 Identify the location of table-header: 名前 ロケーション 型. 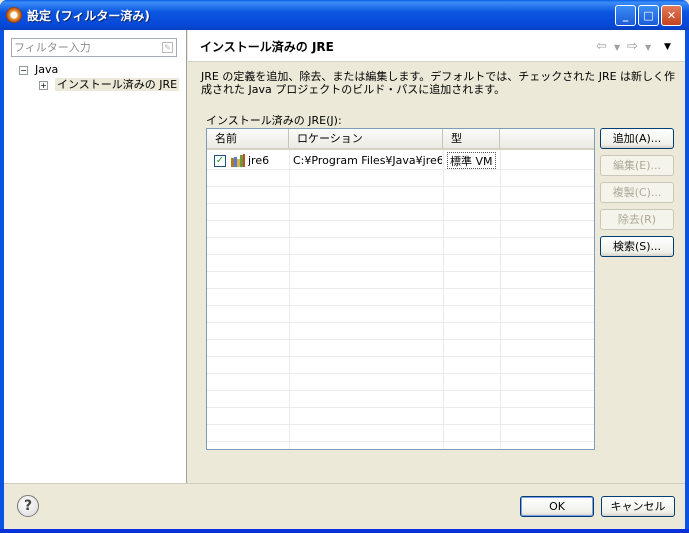
(400, 139).